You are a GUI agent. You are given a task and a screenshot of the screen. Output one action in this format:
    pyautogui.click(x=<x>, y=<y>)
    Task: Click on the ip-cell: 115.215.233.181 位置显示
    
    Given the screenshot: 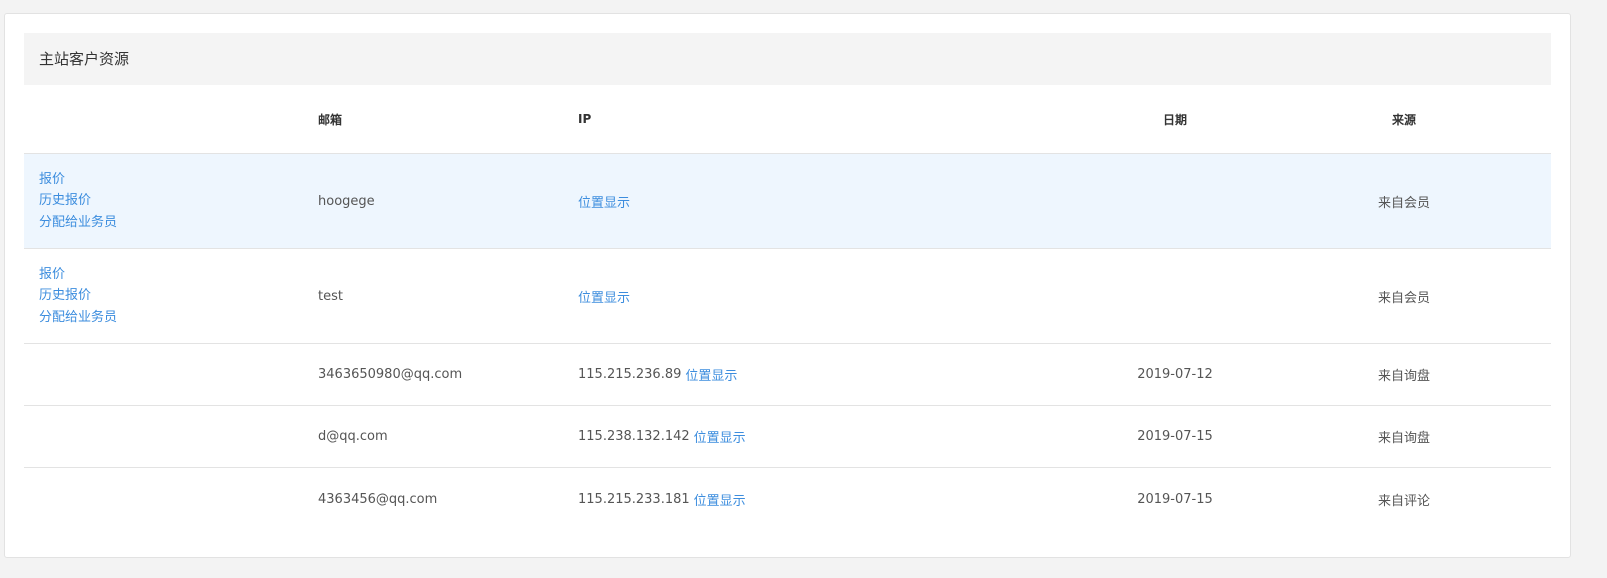 What is the action you would take?
    pyautogui.click(x=828, y=499)
    